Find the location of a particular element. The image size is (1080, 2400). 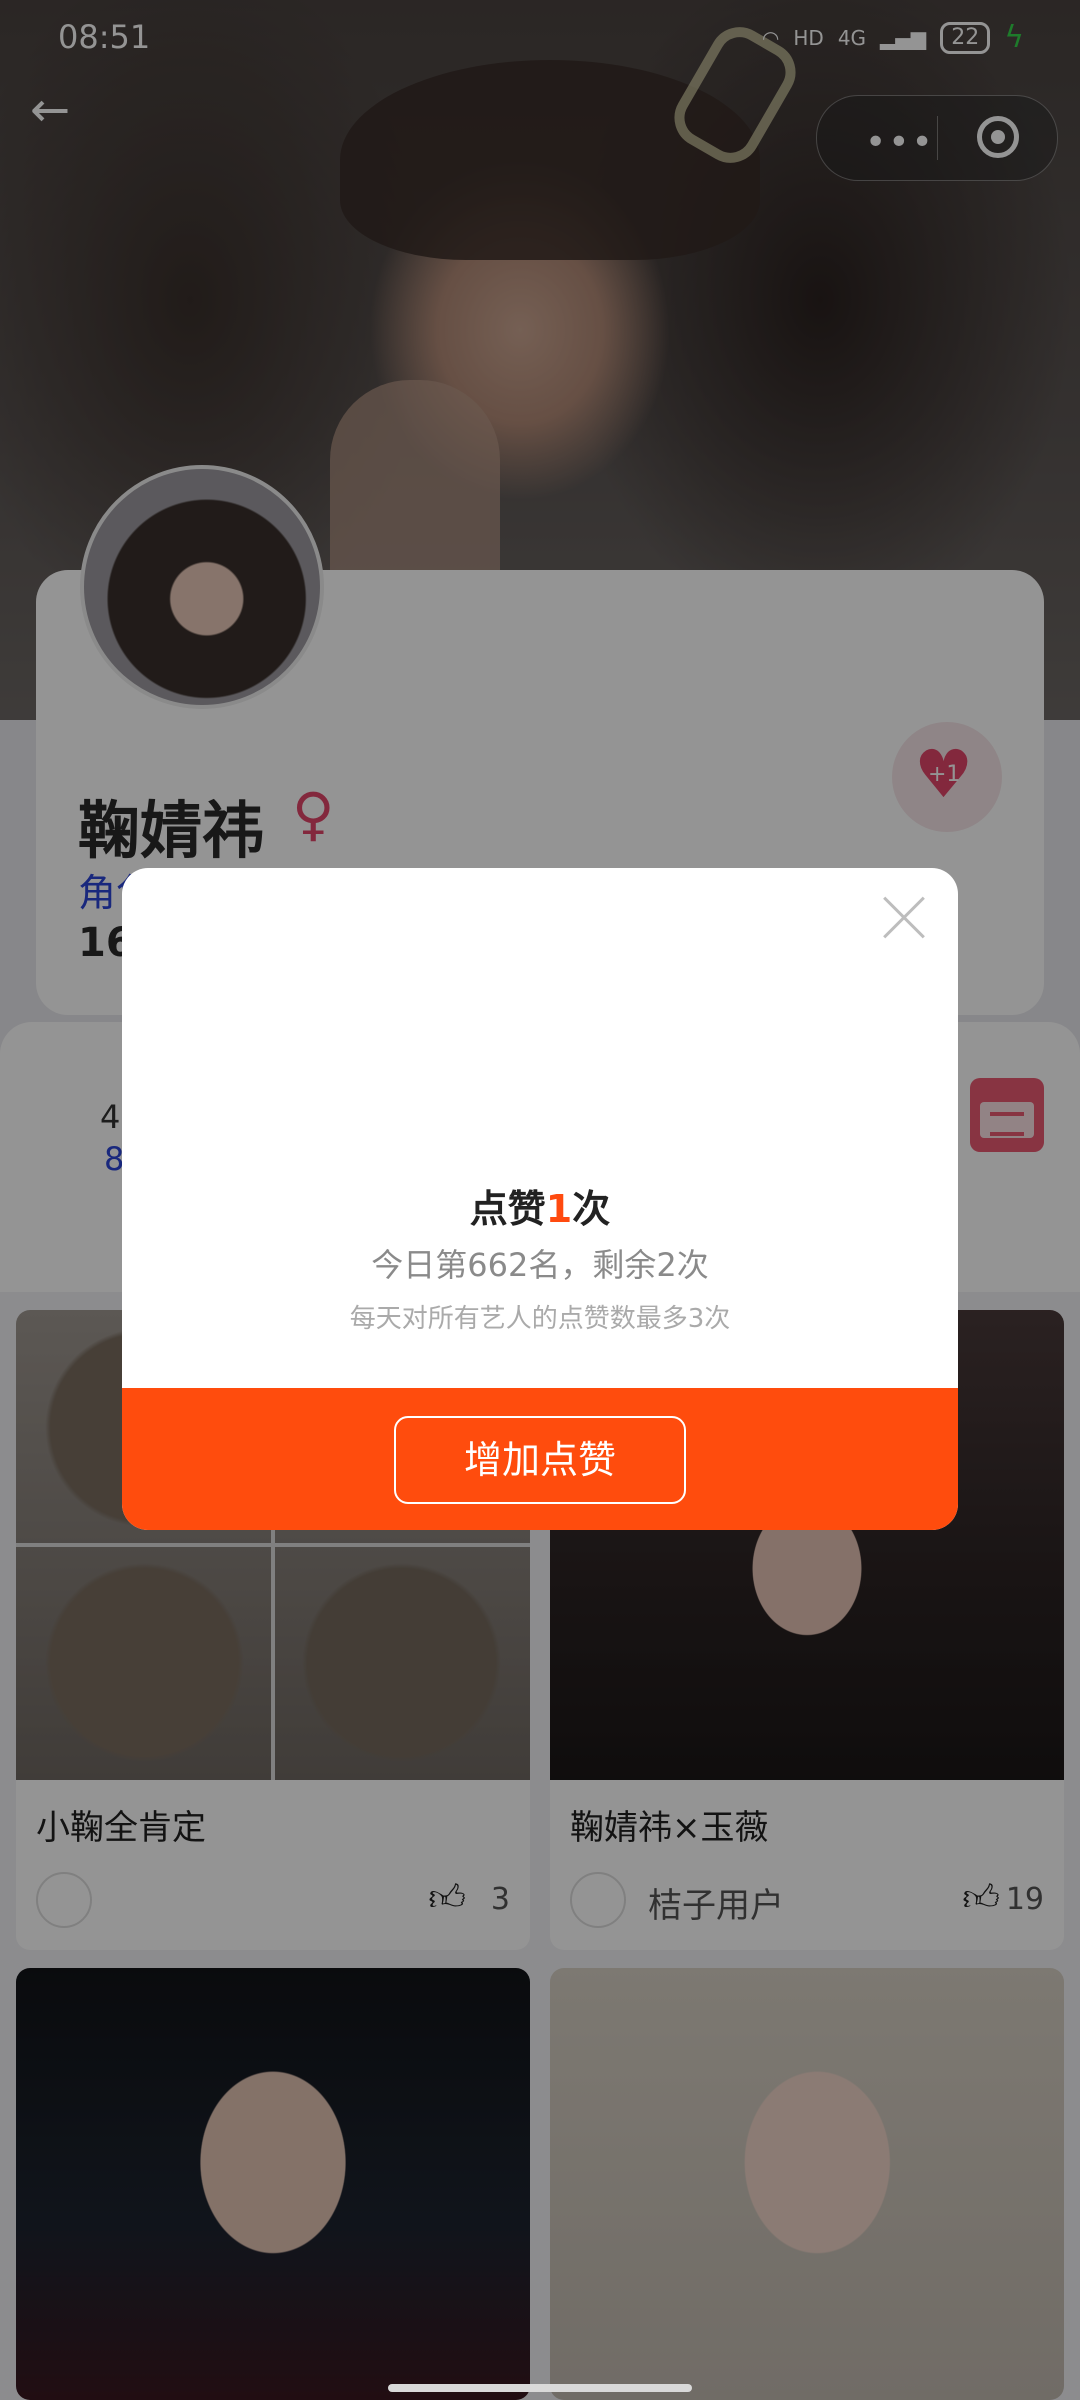

home-indicator is located at coordinates (540, 2388).